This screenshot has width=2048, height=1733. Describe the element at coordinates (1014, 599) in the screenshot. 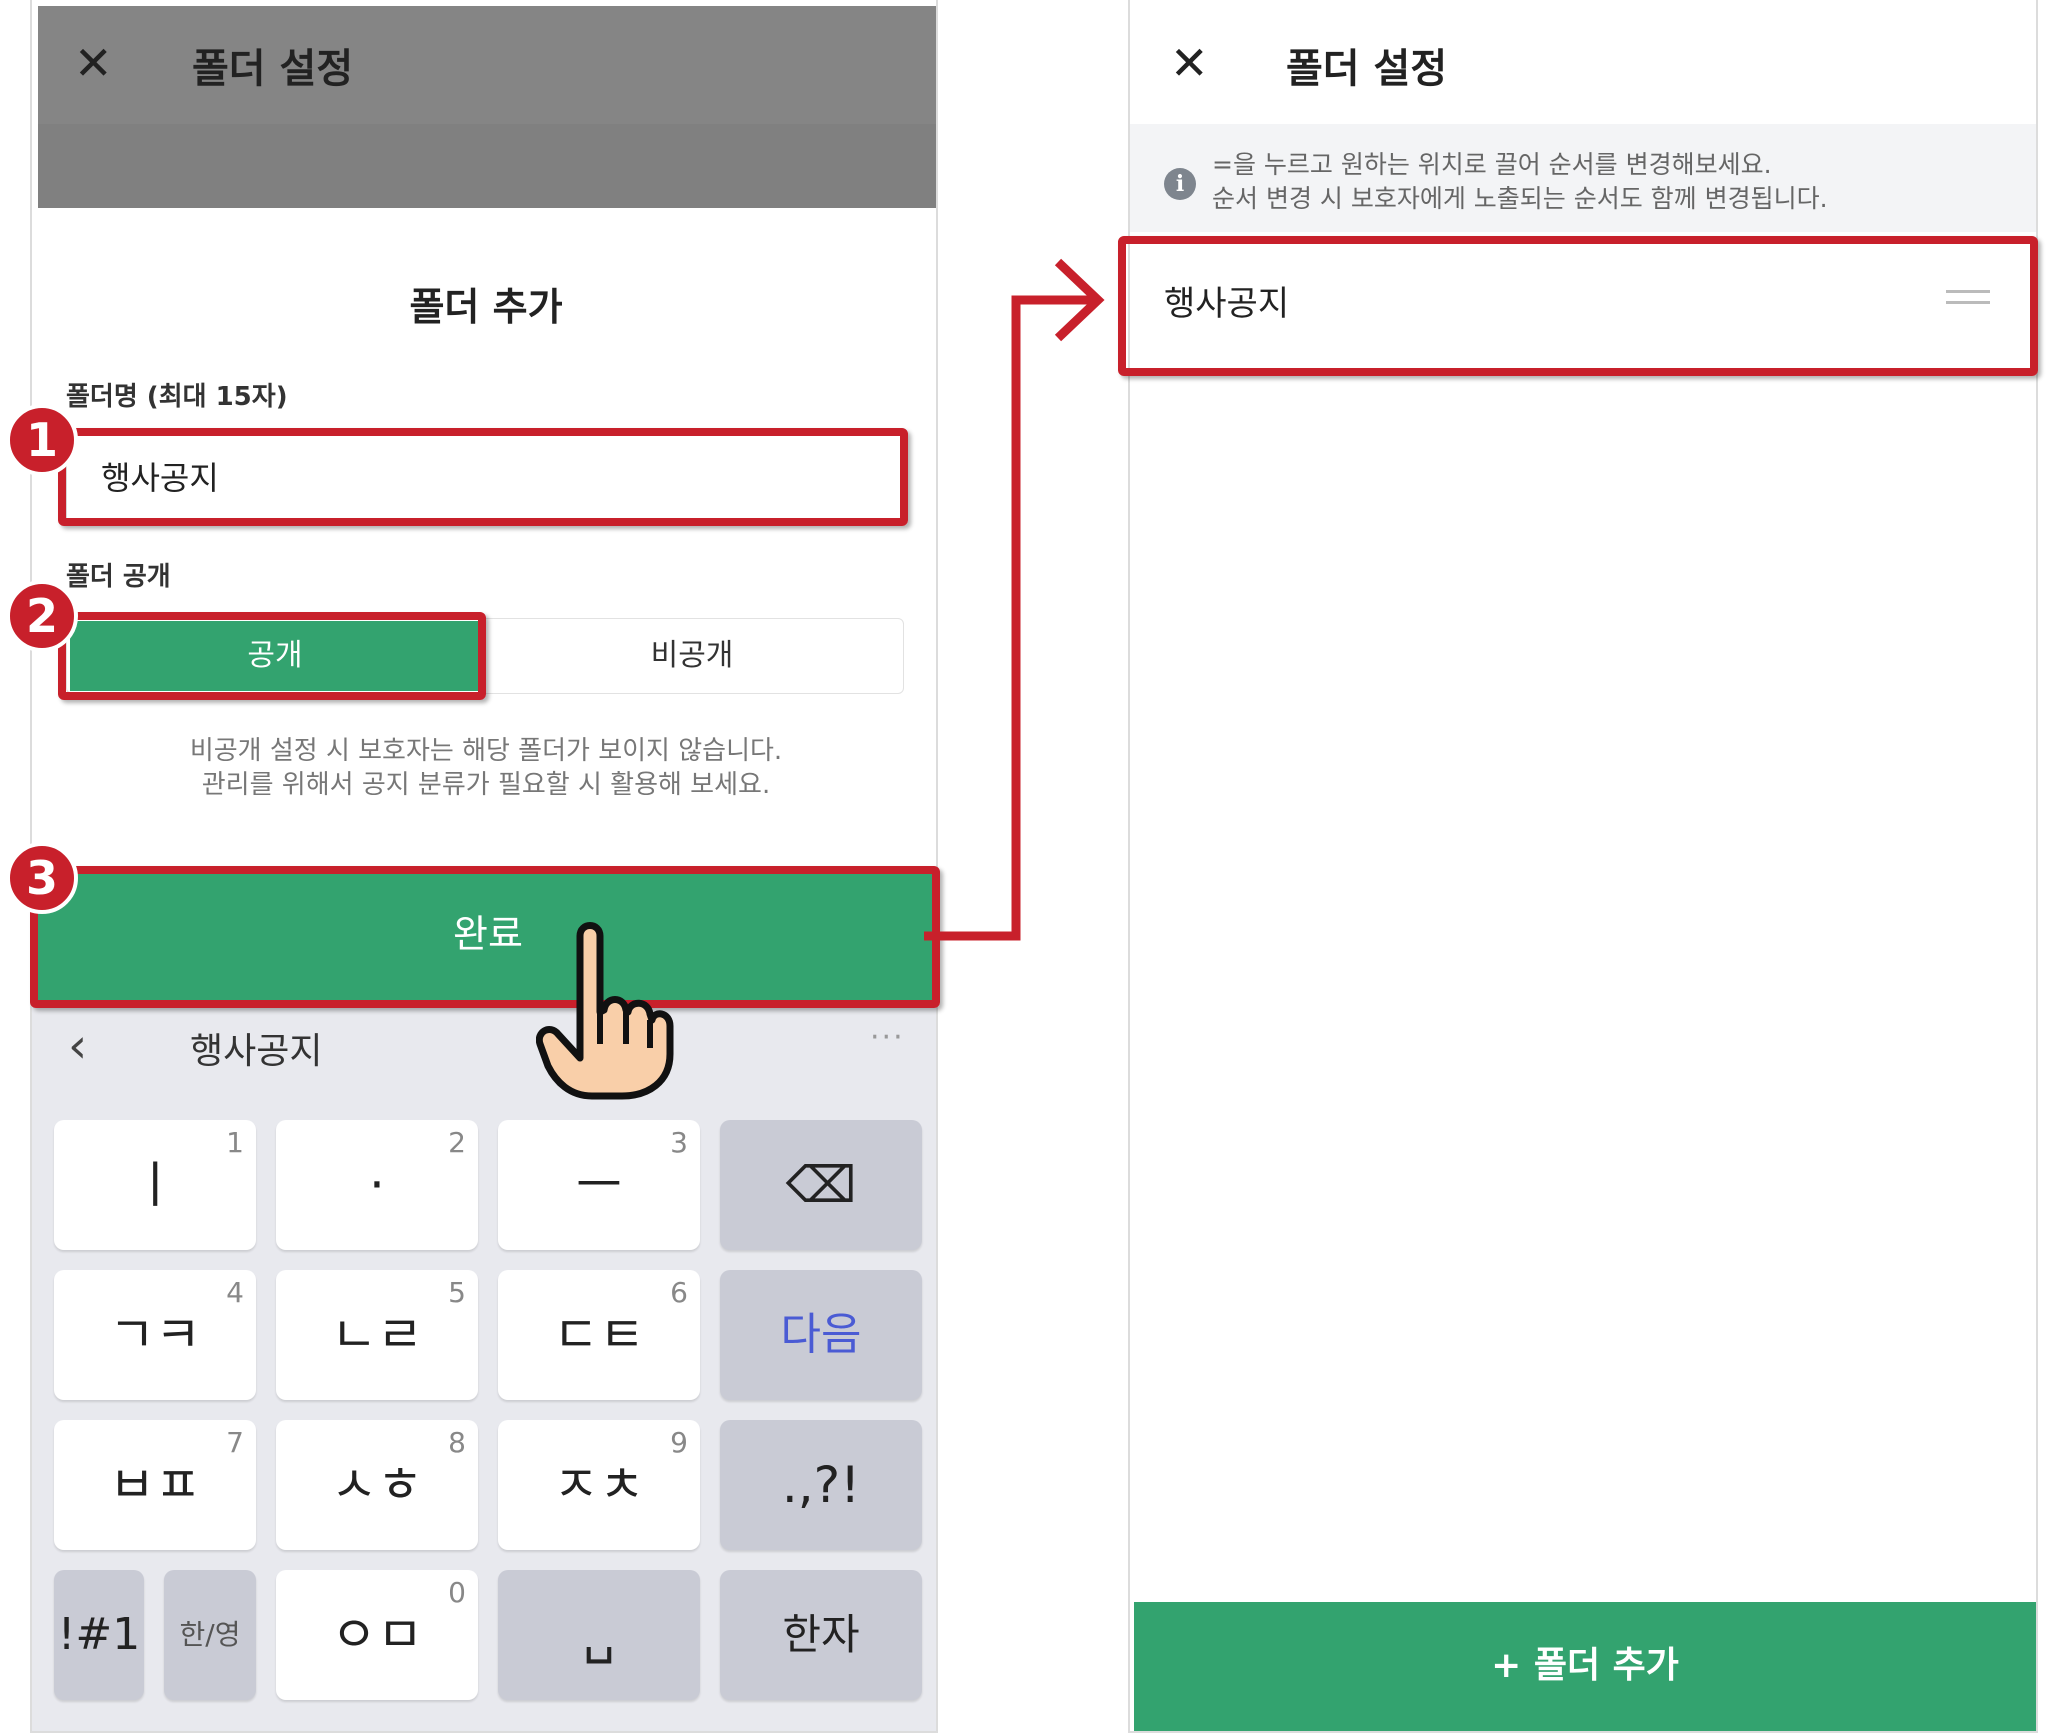

I see `connector-arrow` at that location.